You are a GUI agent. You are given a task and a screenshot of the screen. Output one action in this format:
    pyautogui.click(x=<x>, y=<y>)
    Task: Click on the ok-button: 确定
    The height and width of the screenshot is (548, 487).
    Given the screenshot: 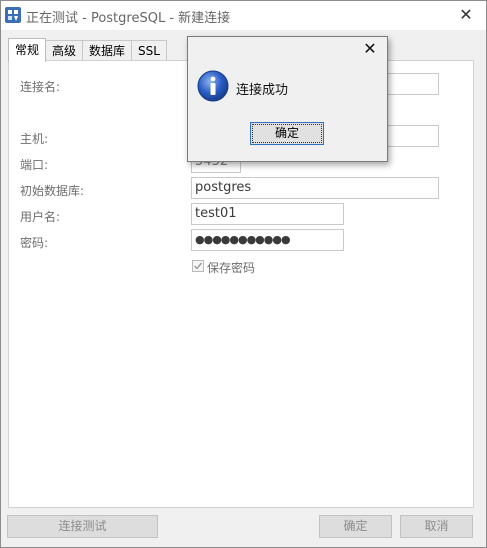 What is the action you would take?
    pyautogui.click(x=355, y=526)
    